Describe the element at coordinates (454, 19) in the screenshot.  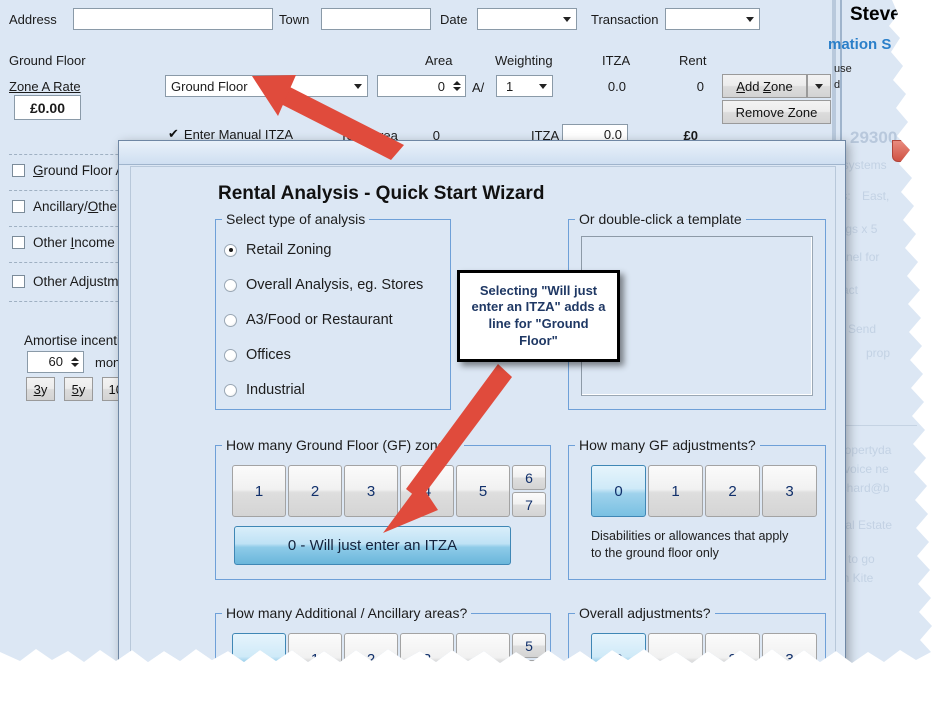
I see `date-label: Date` at that location.